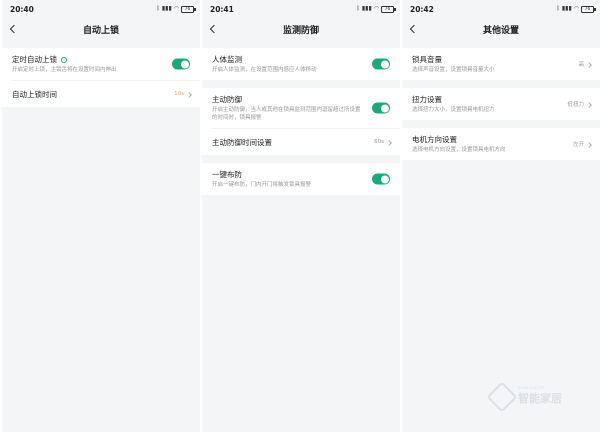 This screenshot has height=432, width=600. Describe the element at coordinates (578, 145) in the screenshot. I see `setting-value: 左开` at that location.